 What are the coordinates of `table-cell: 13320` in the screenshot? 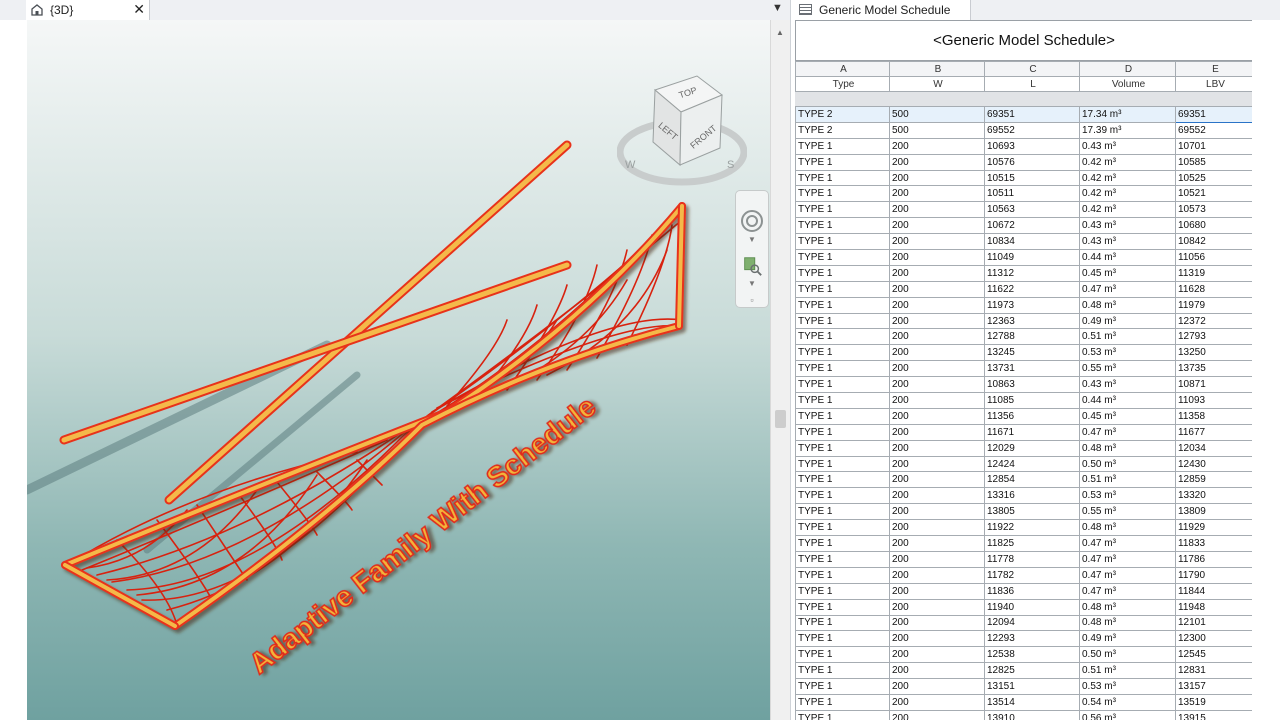 It's located at (1214, 496).